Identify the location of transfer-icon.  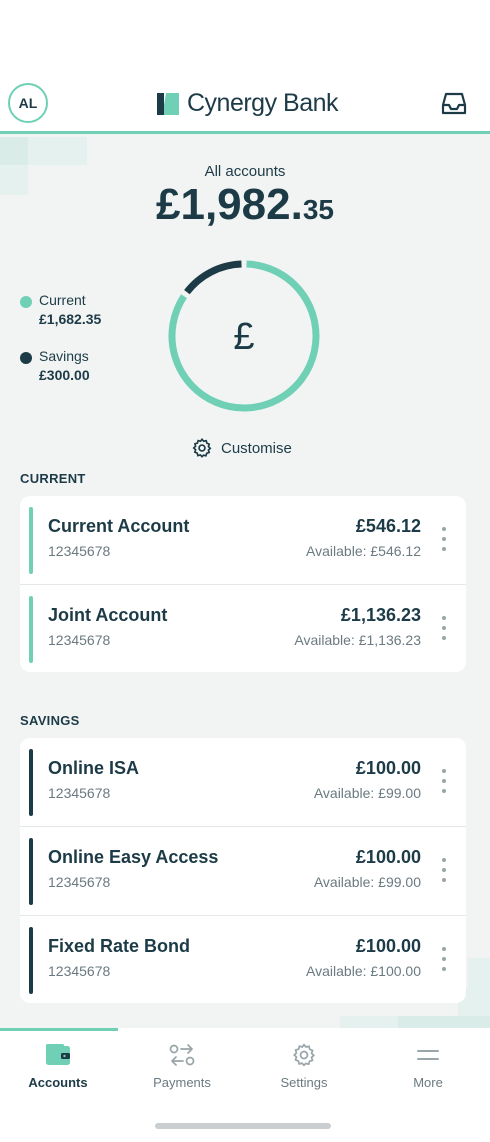
(182, 1055).